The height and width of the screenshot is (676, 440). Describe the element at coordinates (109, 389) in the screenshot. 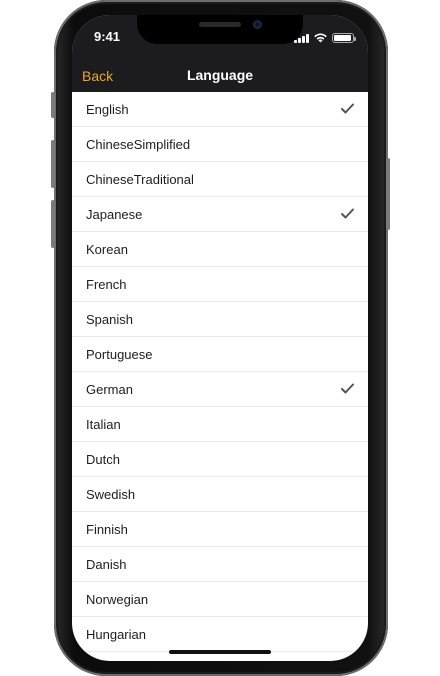

I see `language-label: German` at that location.